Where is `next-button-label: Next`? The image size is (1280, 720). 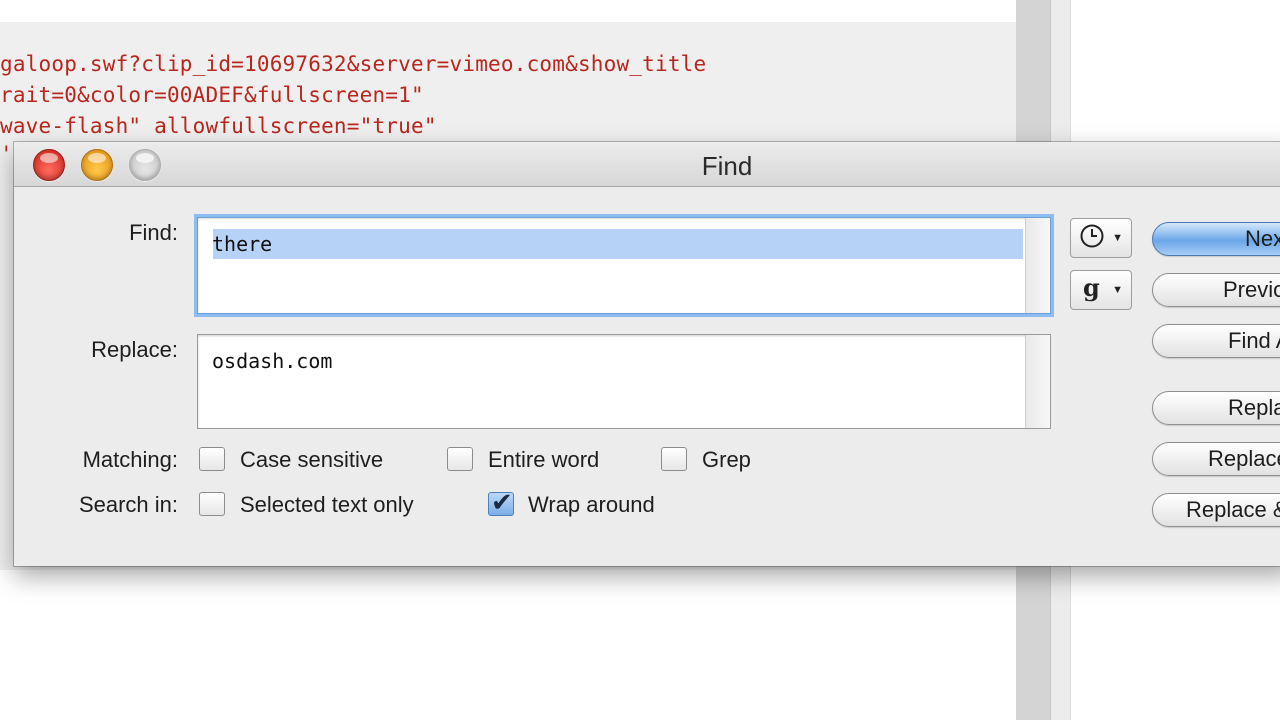
next-button-label: Next is located at coordinates (1262, 238).